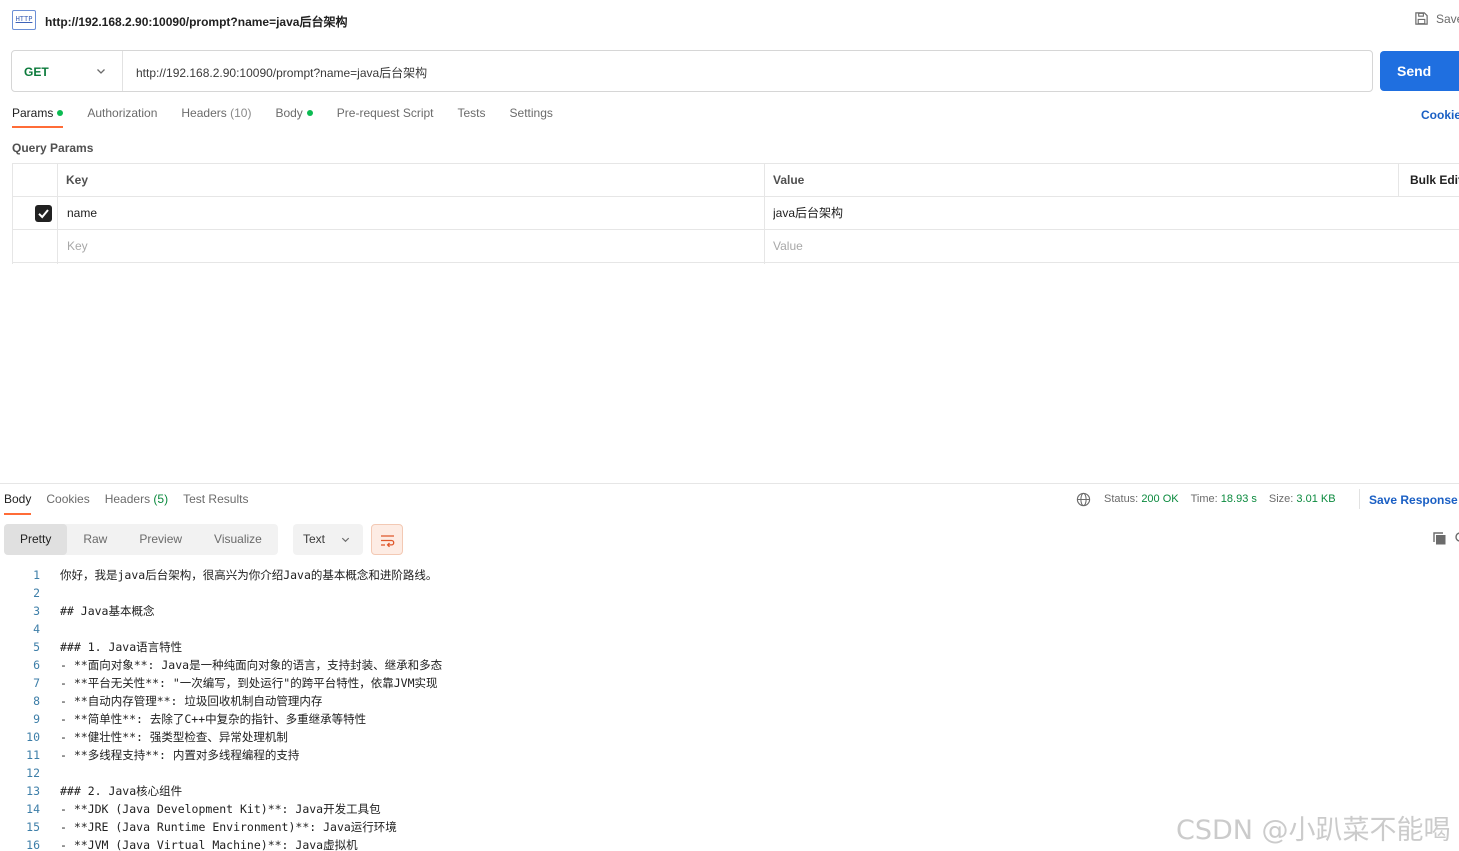 This screenshot has width=1459, height=851. I want to click on new-value-field: Value, so click(1113, 246).